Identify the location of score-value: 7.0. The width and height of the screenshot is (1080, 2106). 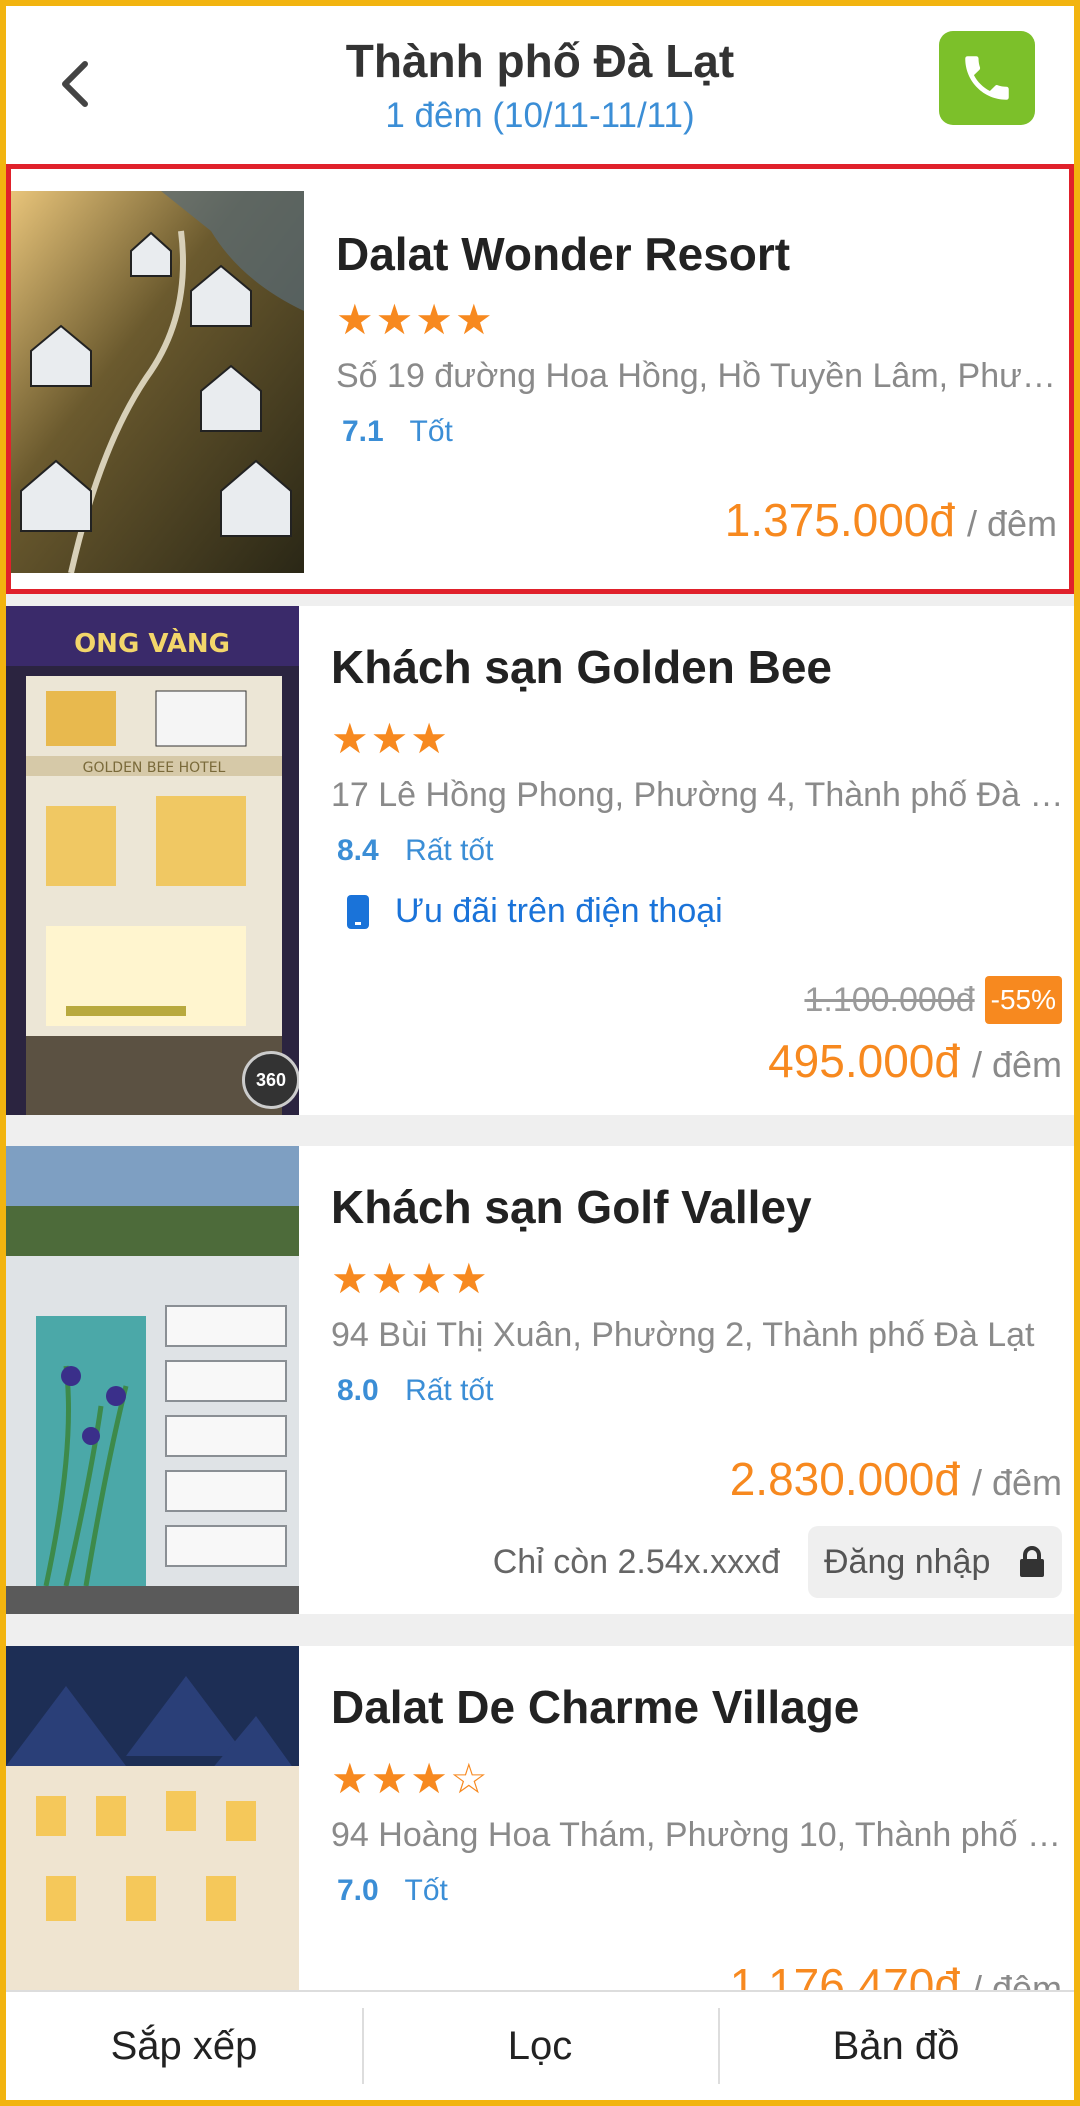
(358, 1890).